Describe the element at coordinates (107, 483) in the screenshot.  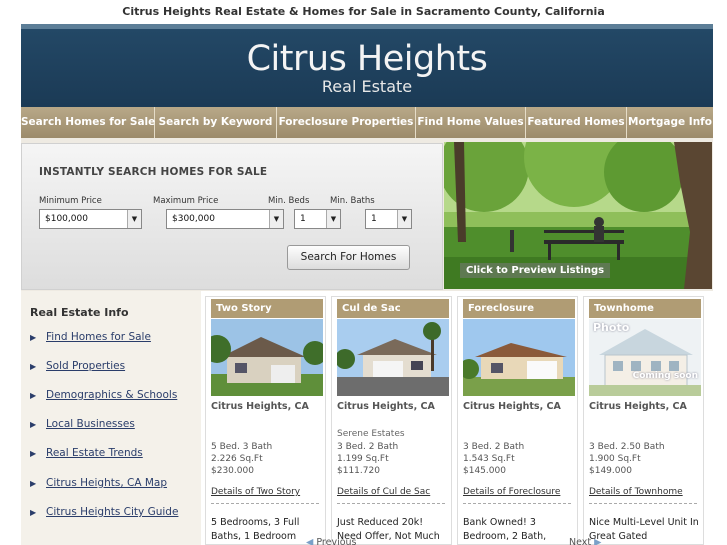
I see `sidebar-link-label: Citrus Heights, CA Map` at that location.